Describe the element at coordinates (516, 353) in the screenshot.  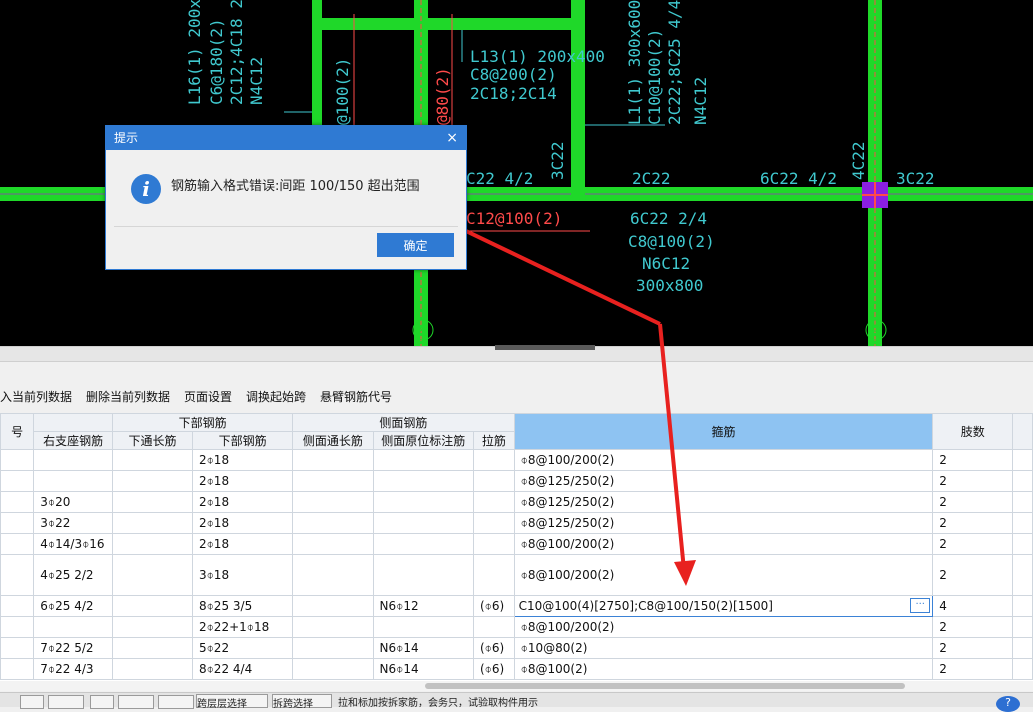
I see `panel-splitter` at that location.